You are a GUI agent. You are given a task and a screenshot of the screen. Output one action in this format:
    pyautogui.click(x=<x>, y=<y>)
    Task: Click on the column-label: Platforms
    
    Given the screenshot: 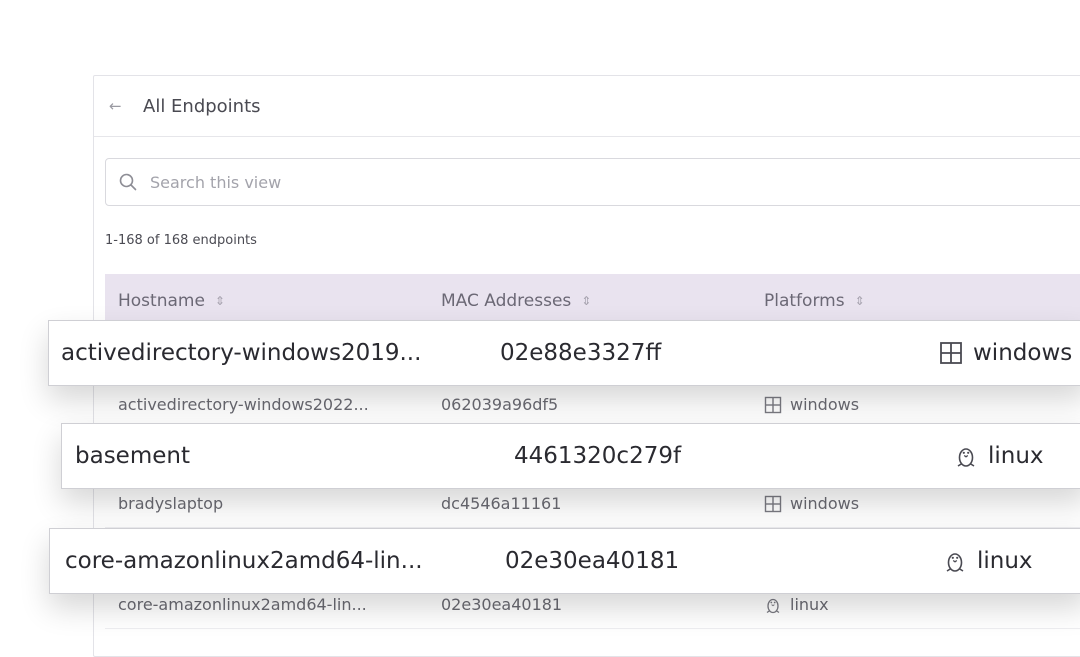 What is the action you would take?
    pyautogui.click(x=804, y=301)
    